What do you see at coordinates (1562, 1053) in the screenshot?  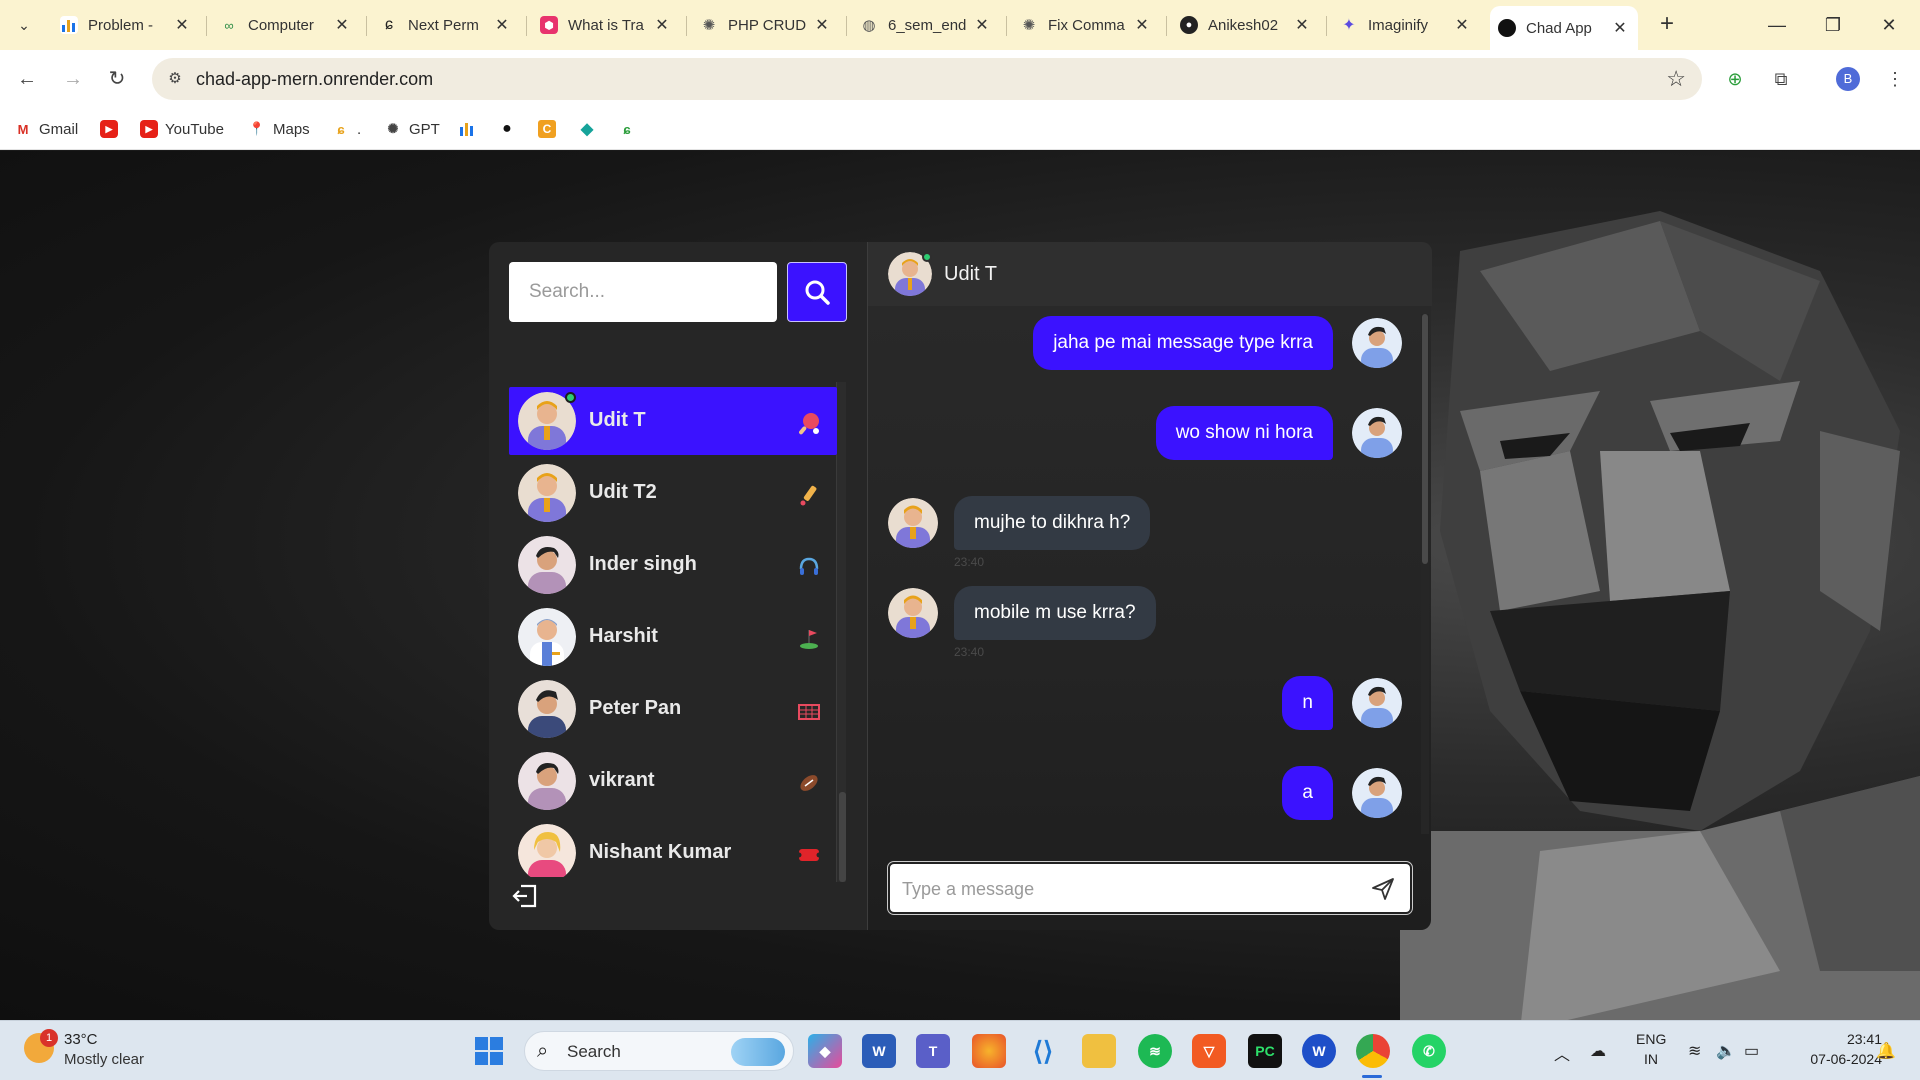 I see `chevron-up-icon: ︿` at bounding box center [1562, 1053].